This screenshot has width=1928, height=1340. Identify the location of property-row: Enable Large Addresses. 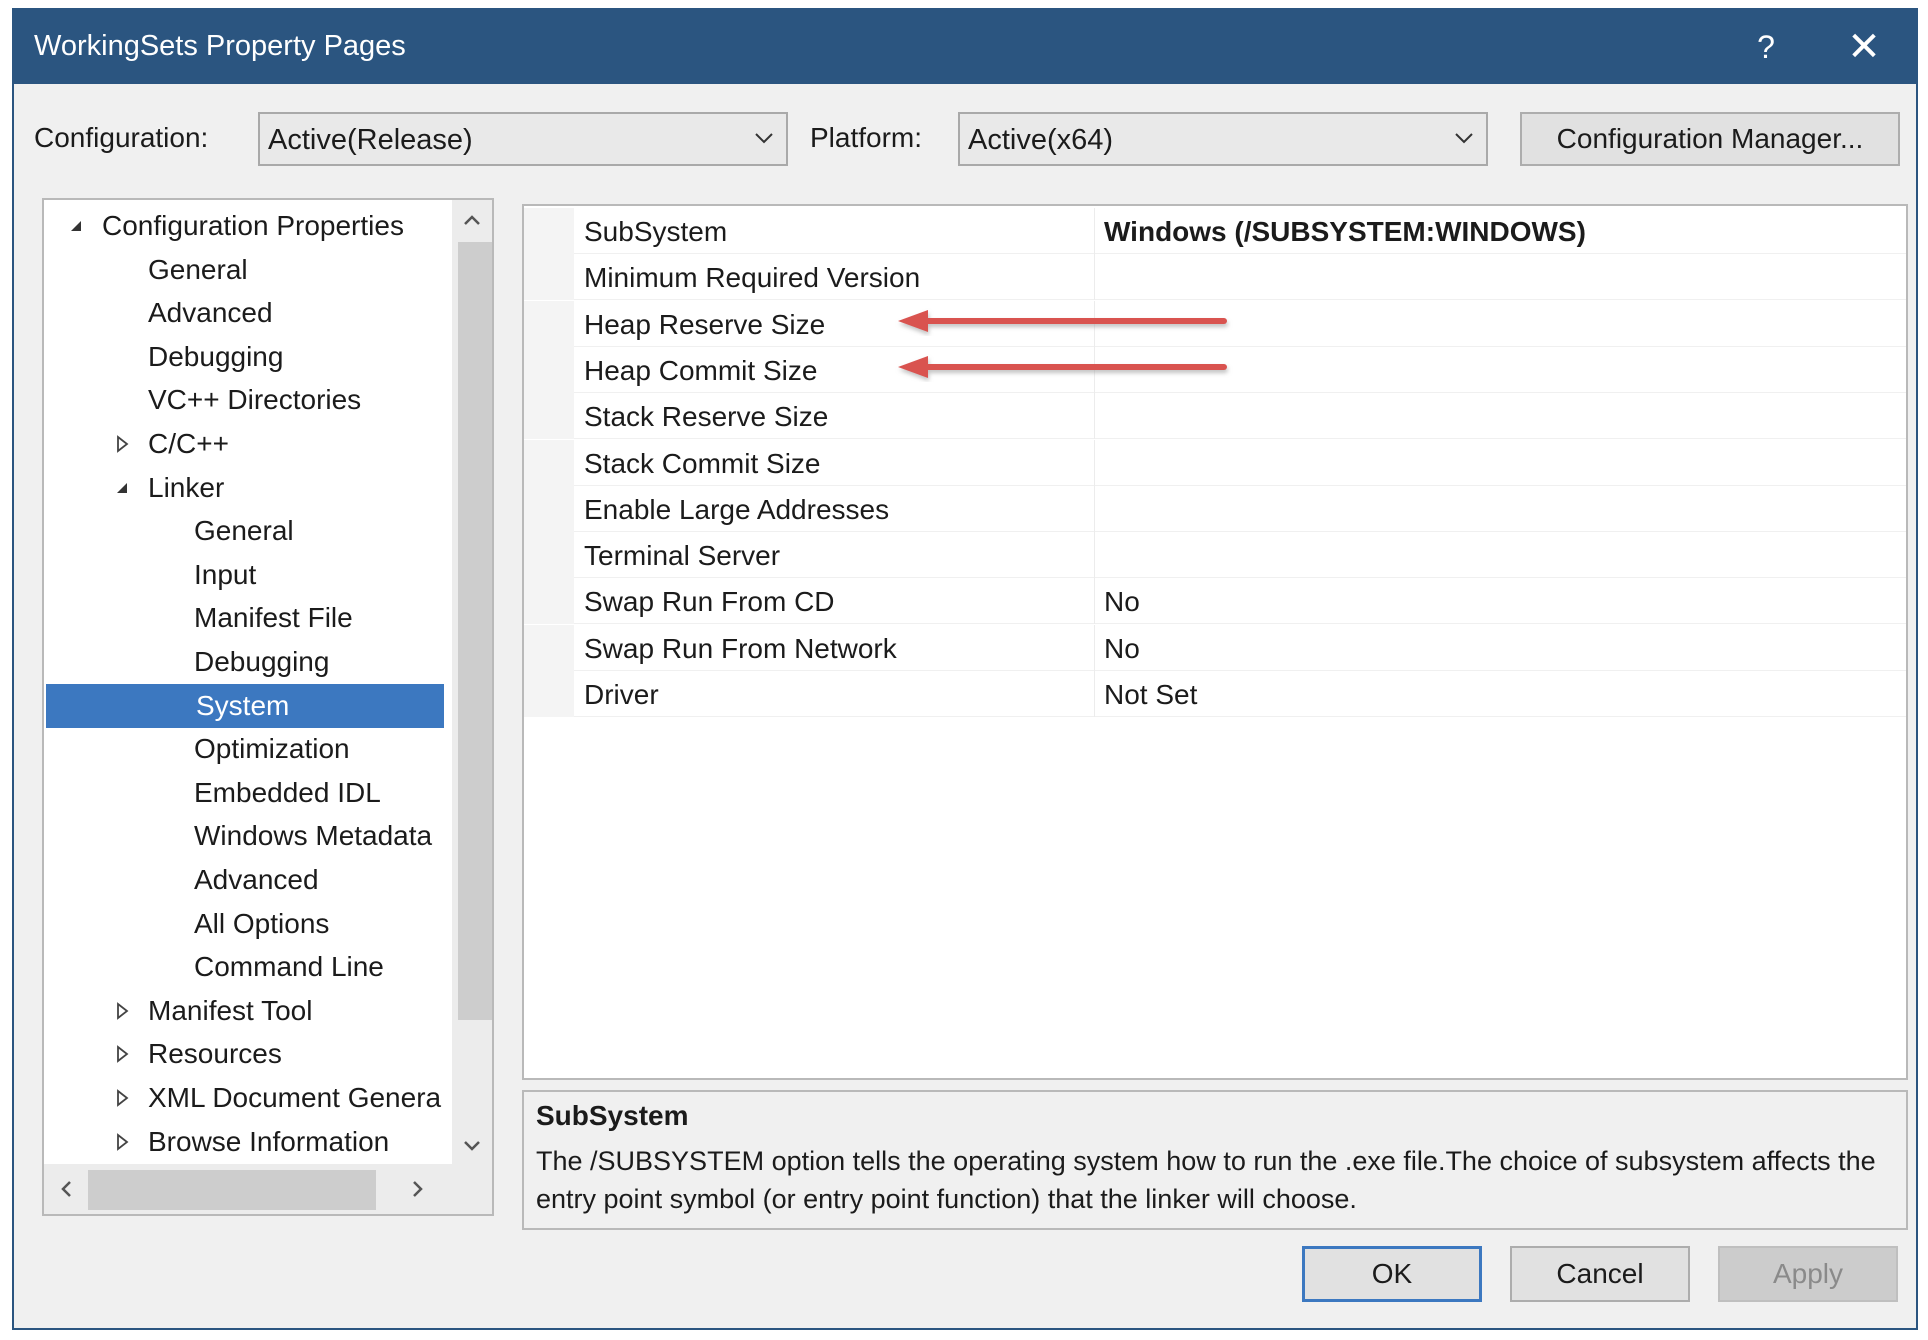
(1215, 508).